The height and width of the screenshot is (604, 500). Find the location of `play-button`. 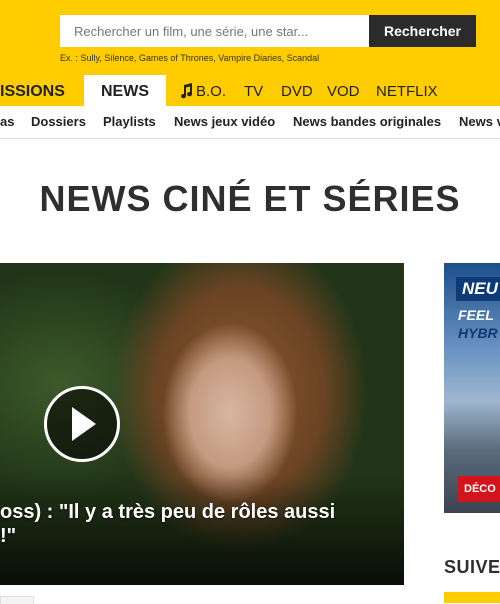

play-button is located at coordinates (82, 424).